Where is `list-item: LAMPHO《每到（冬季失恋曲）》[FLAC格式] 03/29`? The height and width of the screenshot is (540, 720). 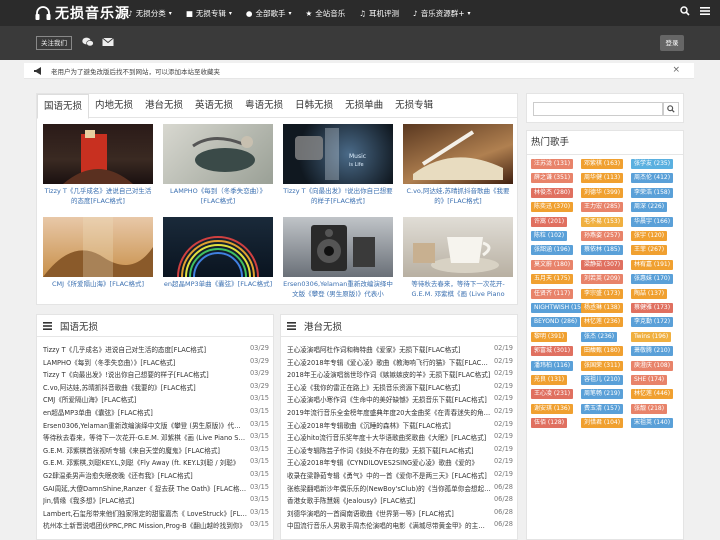
list-item: LAMPHO《每到（冬季失恋曲）》[FLAC格式] 03/29 is located at coordinates (156, 362).